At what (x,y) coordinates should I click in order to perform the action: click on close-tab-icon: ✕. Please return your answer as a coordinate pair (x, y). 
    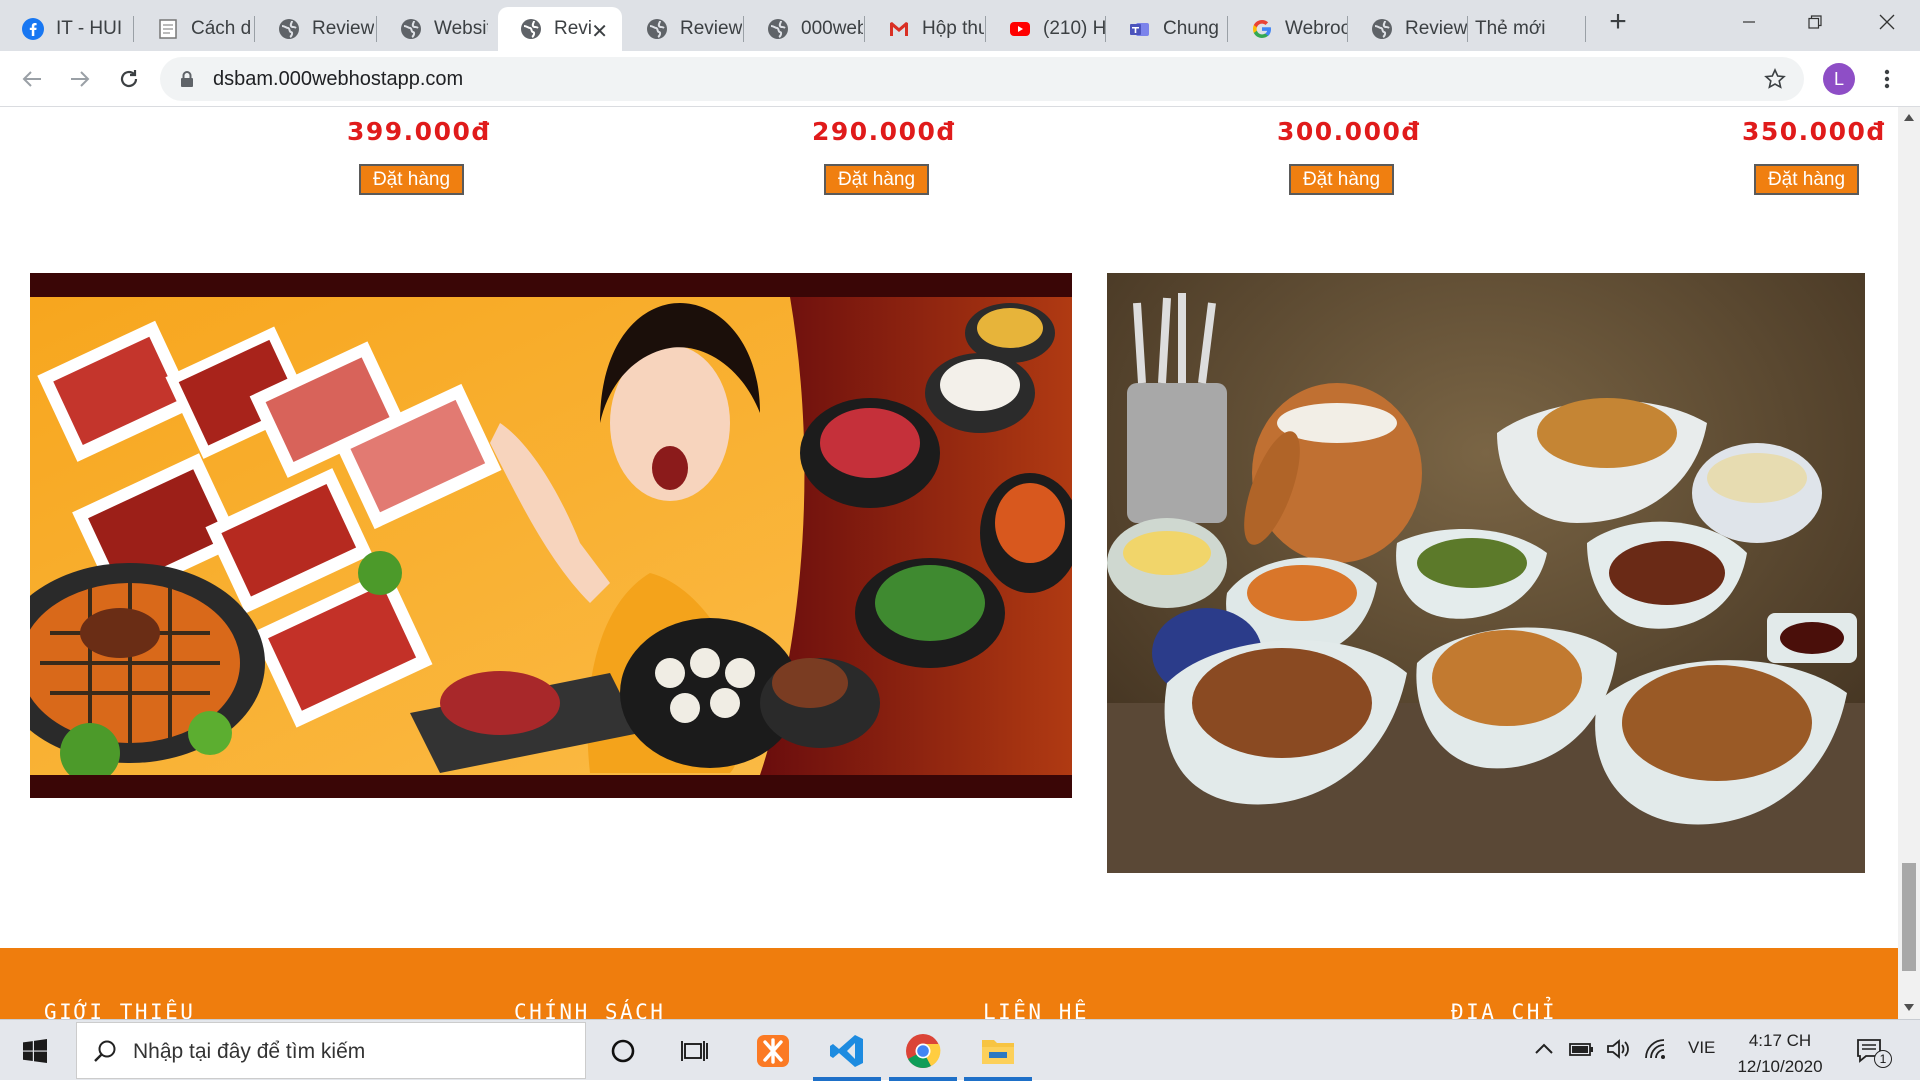
    Looking at the image, I should click on (599, 31).